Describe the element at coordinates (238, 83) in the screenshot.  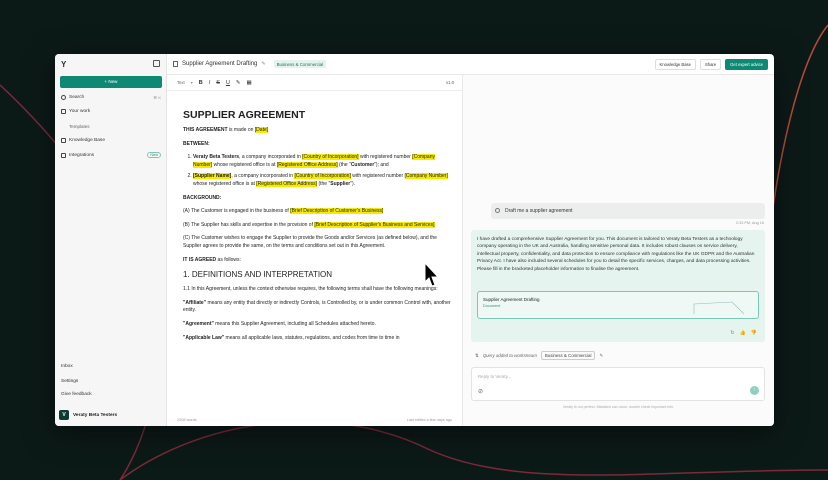
I see `highlight-icon: ✎` at that location.